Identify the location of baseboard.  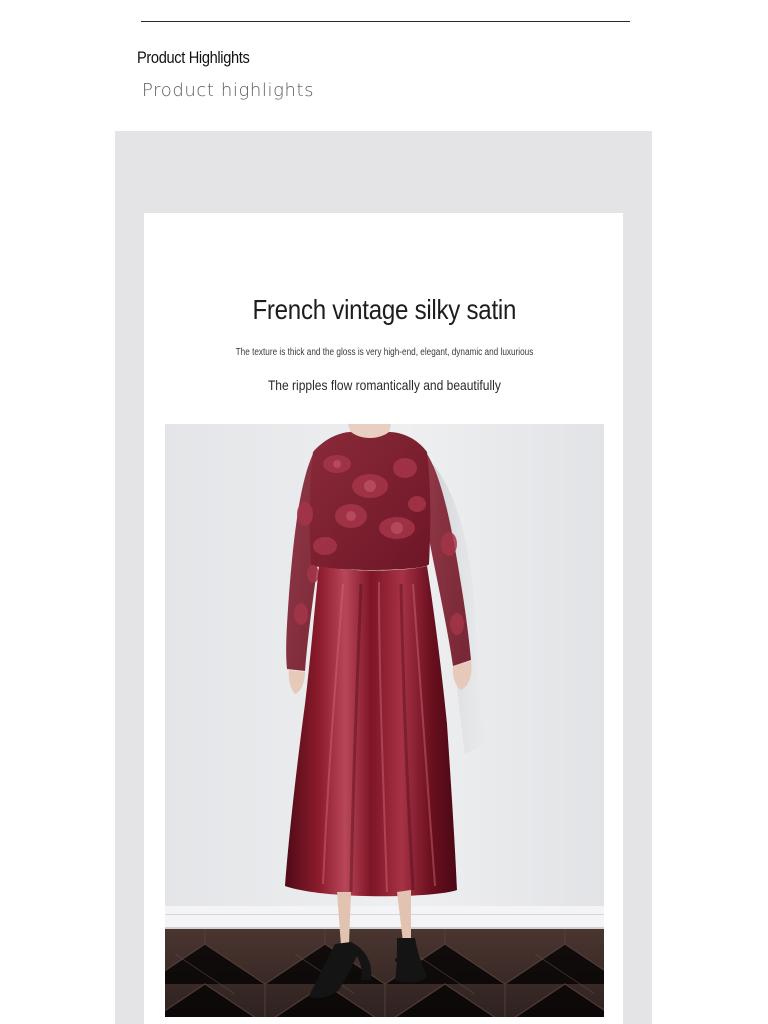
(384, 917).